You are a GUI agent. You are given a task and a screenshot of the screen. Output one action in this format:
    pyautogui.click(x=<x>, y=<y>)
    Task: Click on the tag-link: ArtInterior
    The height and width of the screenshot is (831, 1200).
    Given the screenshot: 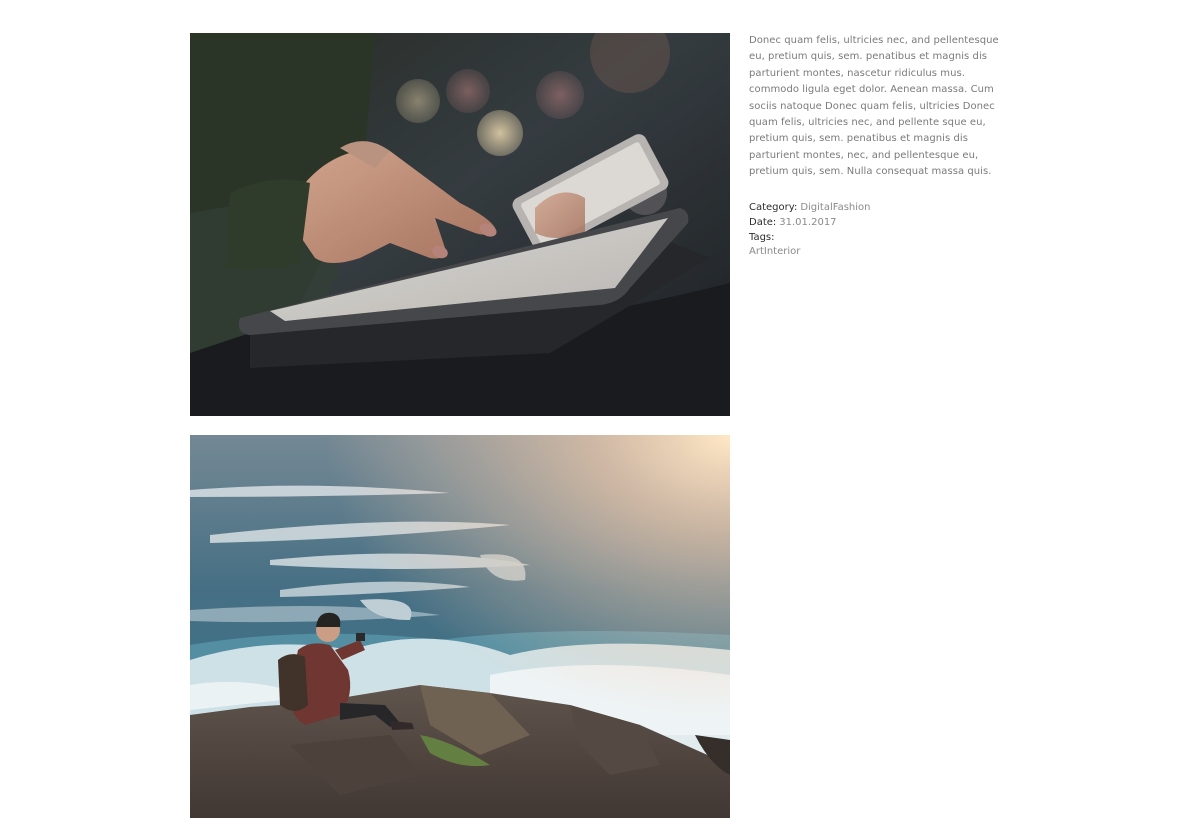 What is the action you would take?
    pyautogui.click(x=774, y=251)
    